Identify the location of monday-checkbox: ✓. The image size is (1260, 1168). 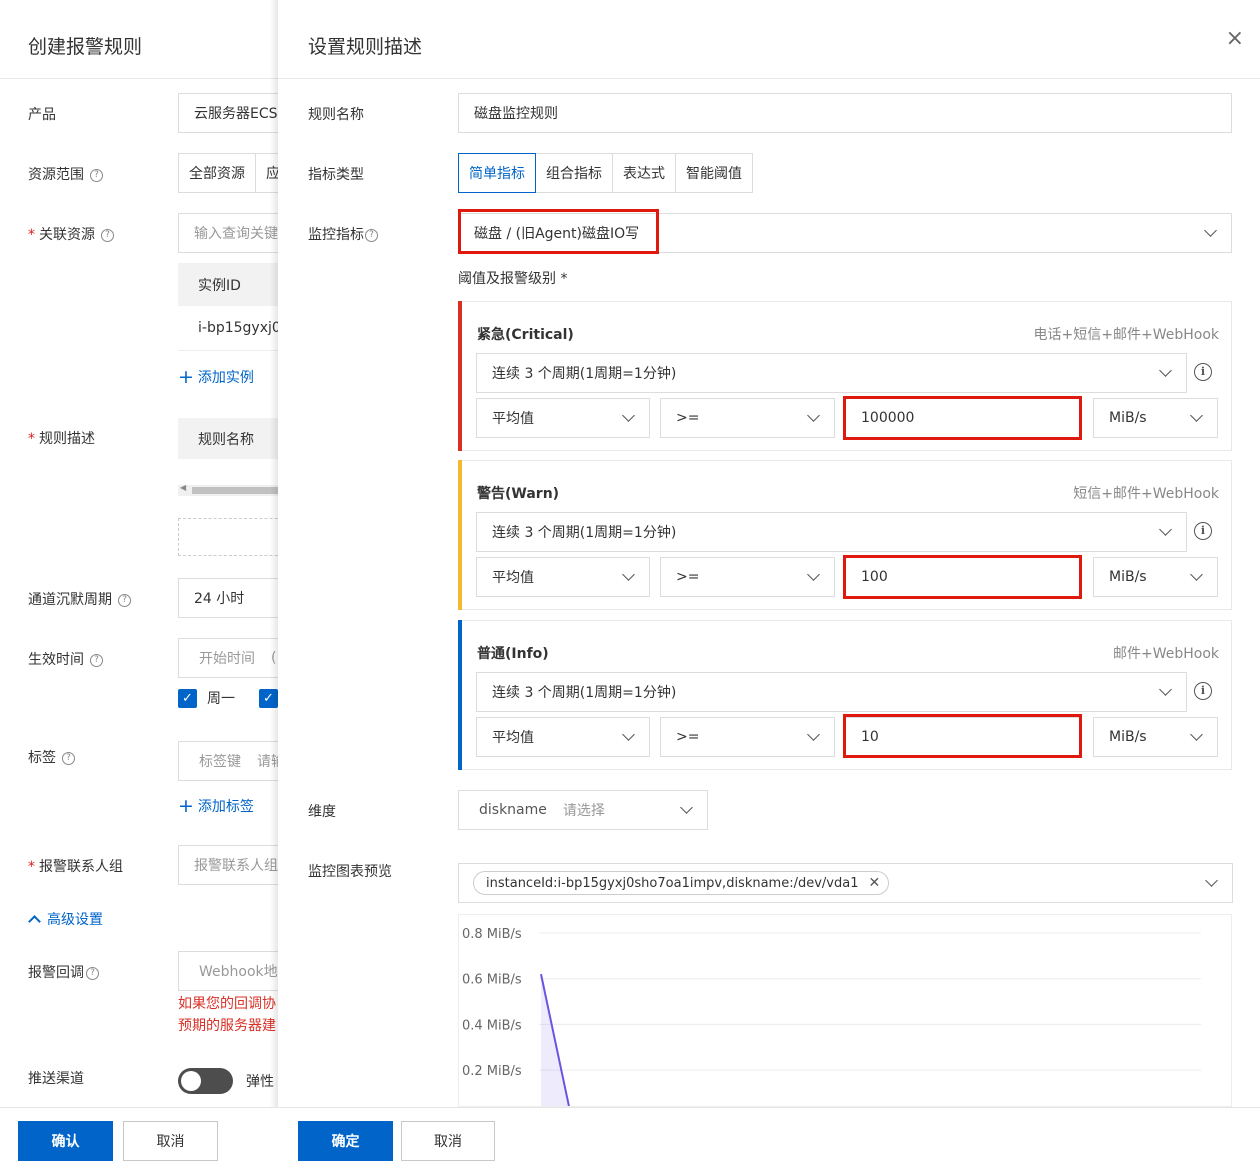
(187, 698).